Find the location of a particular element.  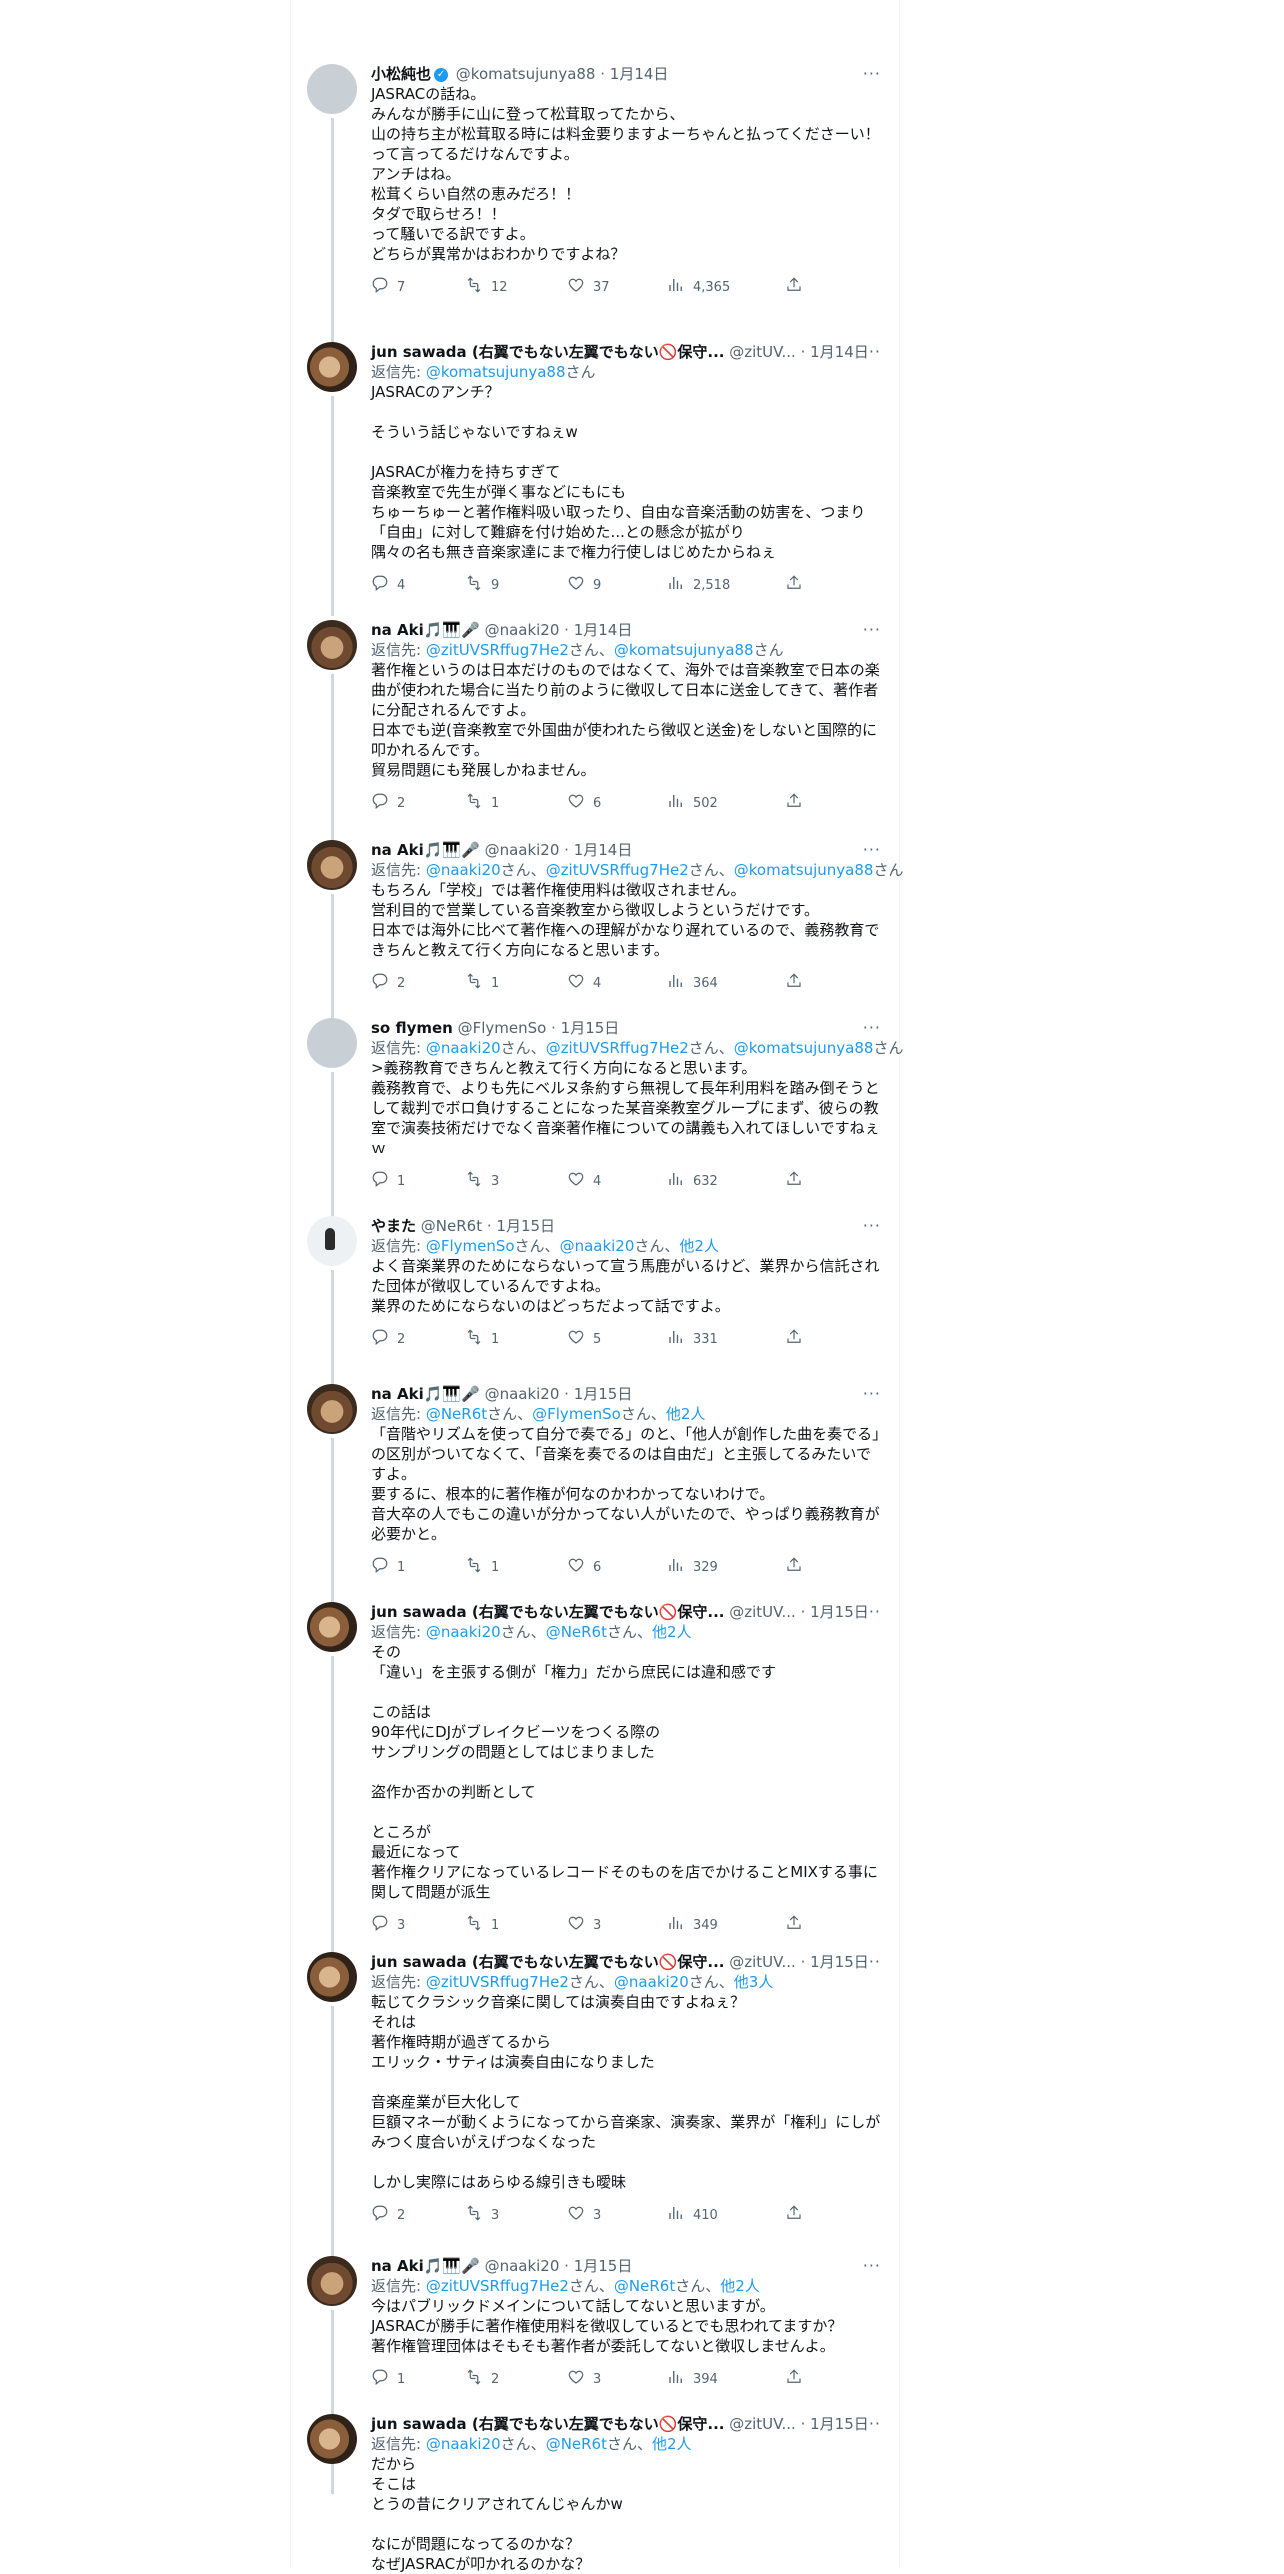

retweet-button: 9 is located at coordinates (482, 585).